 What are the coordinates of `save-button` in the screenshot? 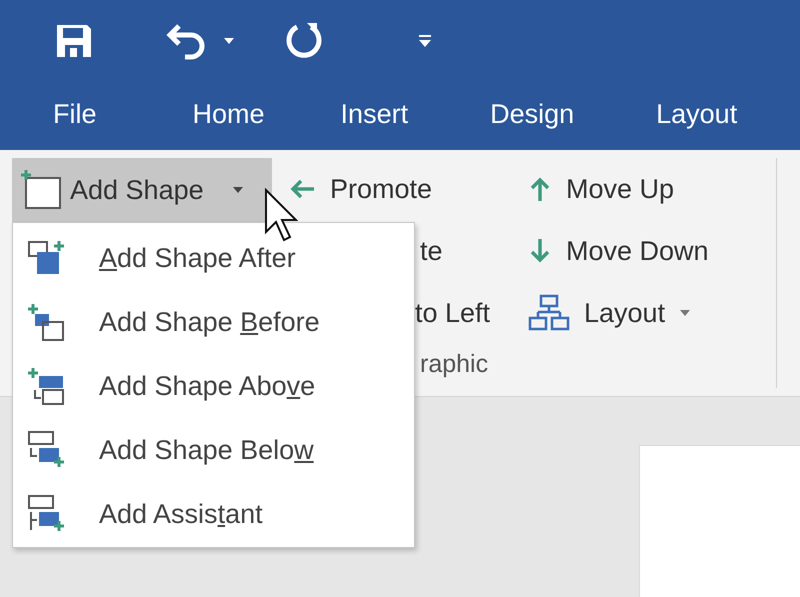 It's located at (74, 41).